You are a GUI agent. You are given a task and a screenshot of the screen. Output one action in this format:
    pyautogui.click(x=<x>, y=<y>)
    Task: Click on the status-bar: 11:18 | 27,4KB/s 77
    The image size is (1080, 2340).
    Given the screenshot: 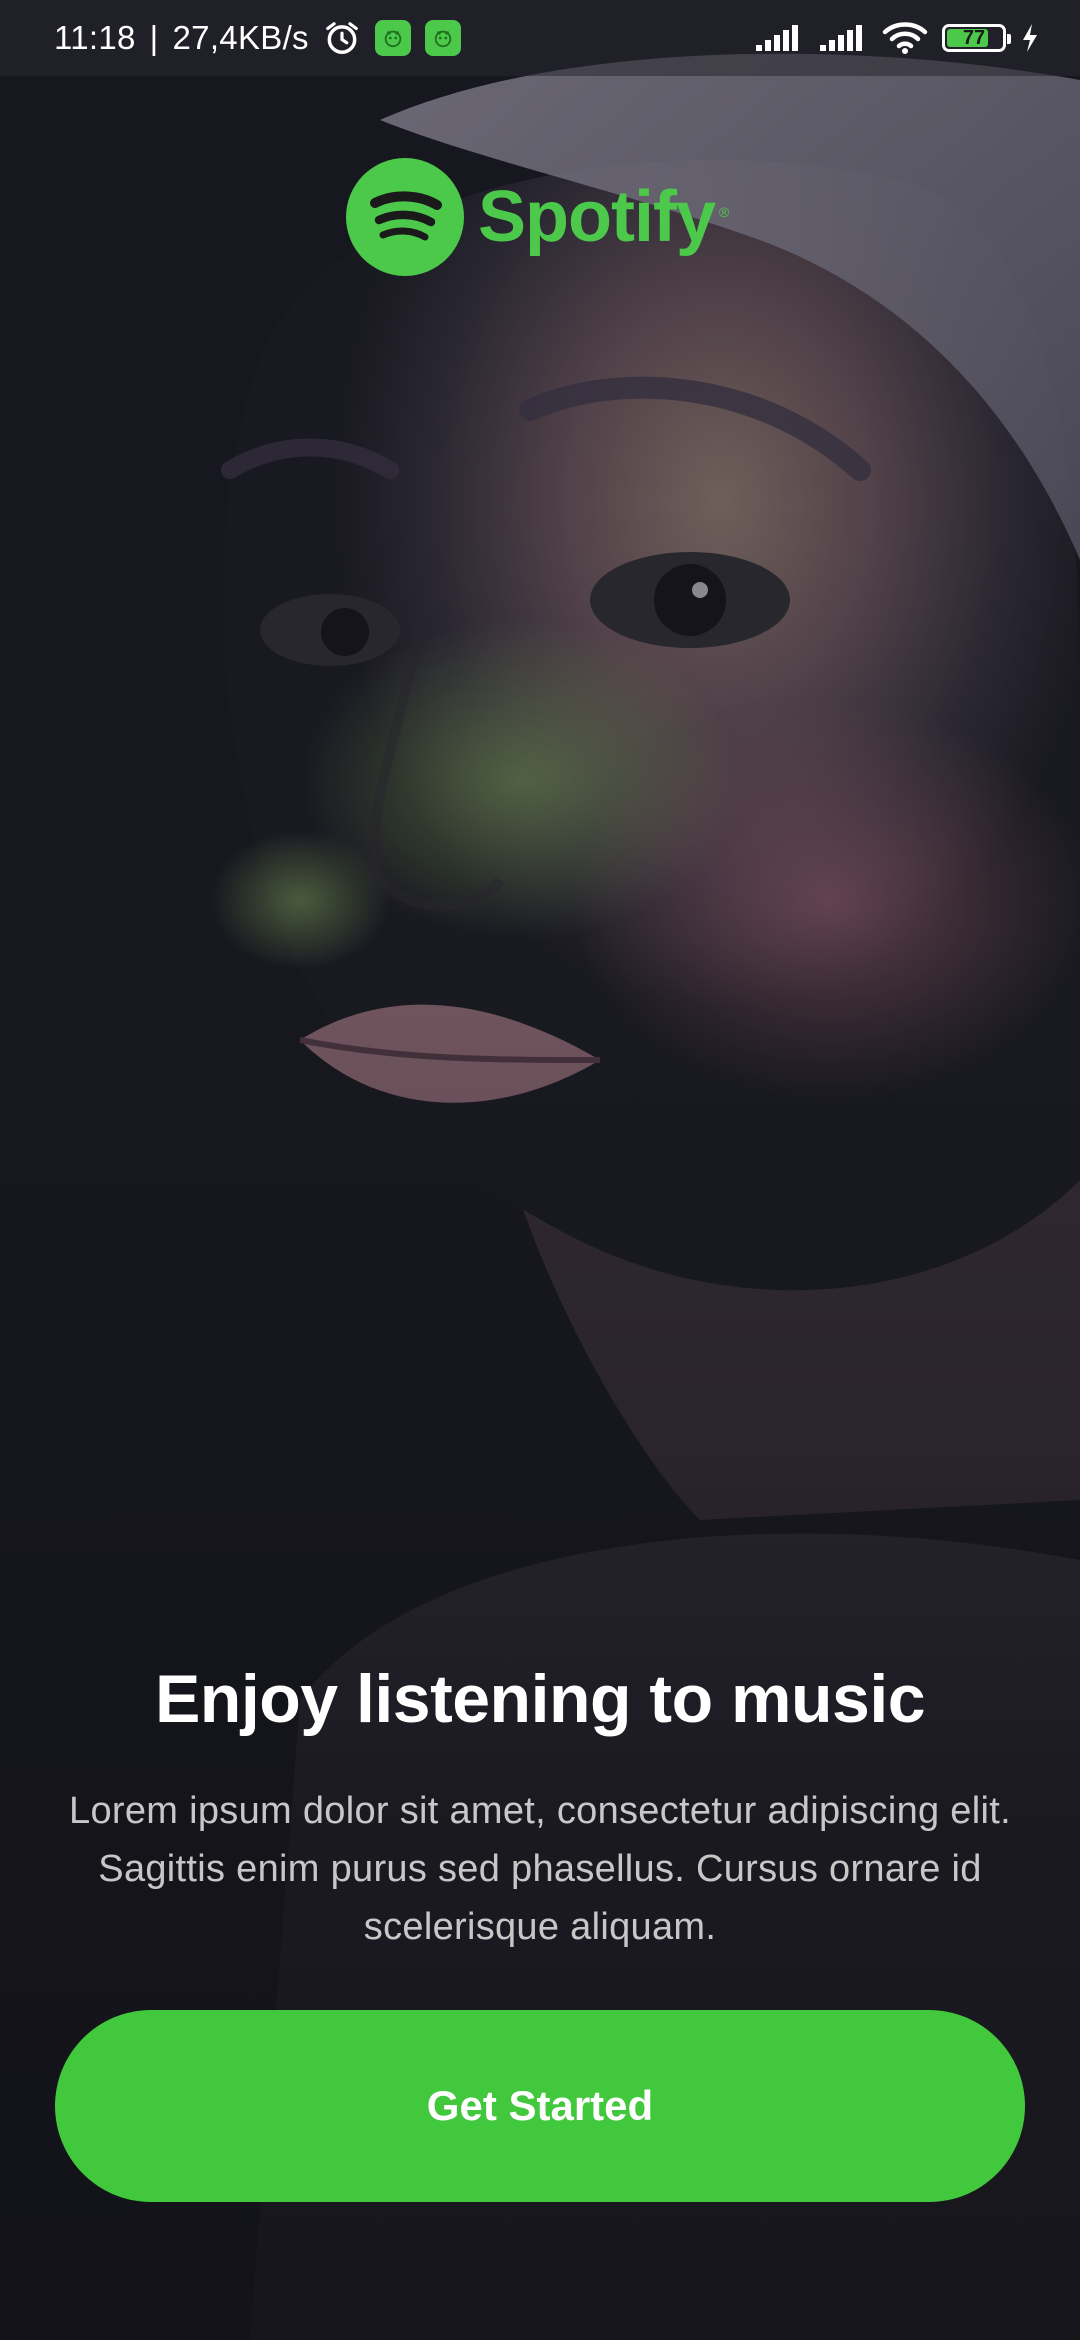 What is the action you would take?
    pyautogui.click(x=540, y=38)
    